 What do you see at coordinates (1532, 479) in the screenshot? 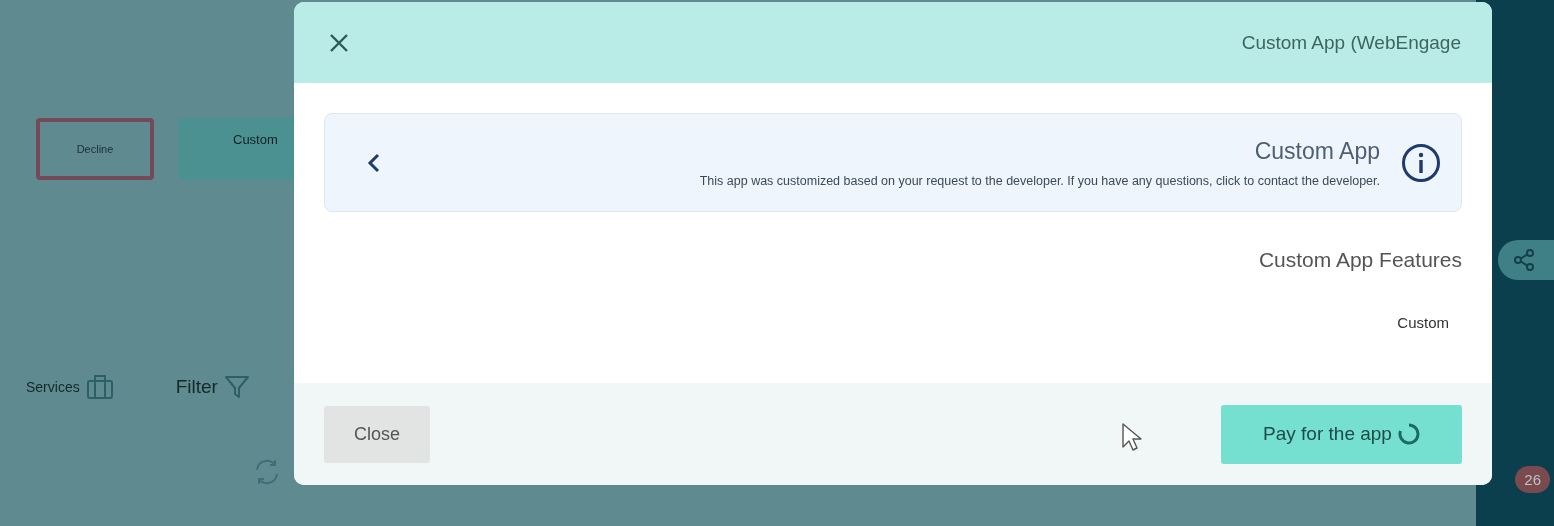
I see `notification-badge: 26` at bounding box center [1532, 479].